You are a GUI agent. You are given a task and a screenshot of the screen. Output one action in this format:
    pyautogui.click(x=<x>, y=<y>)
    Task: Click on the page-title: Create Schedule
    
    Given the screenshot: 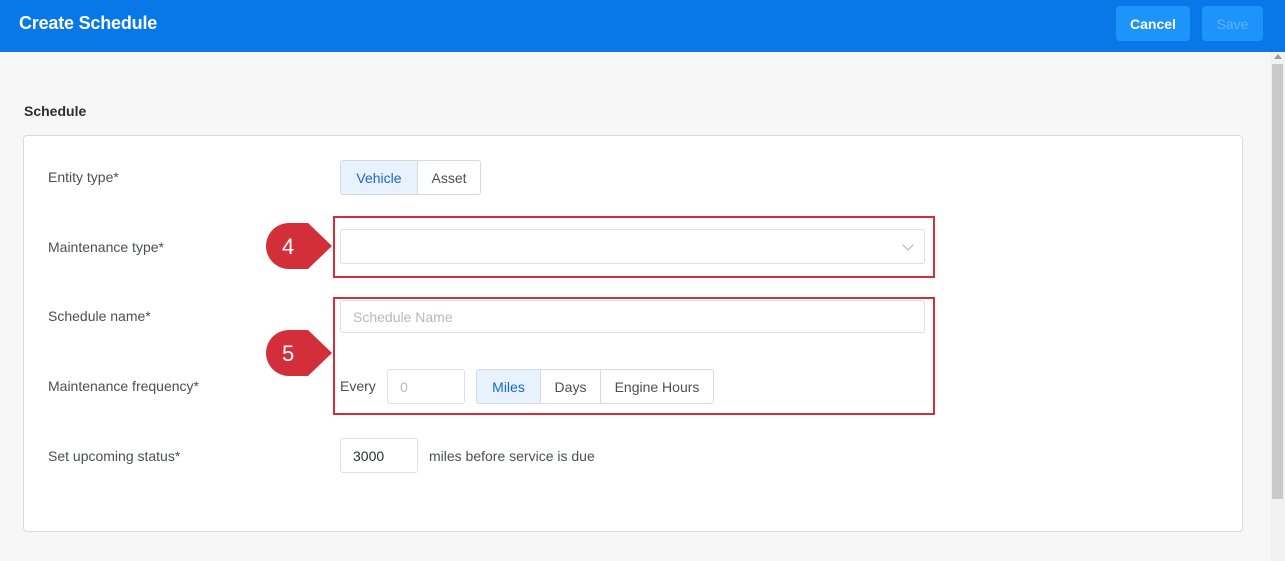 What is the action you would take?
    pyautogui.click(x=88, y=23)
    